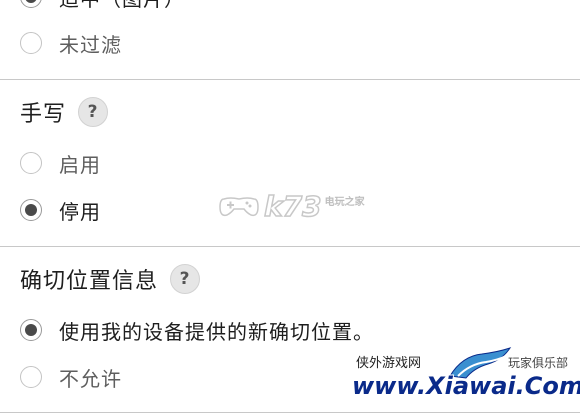  What do you see at coordinates (80, 211) in the screenshot?
I see `option-label: 停用` at bounding box center [80, 211].